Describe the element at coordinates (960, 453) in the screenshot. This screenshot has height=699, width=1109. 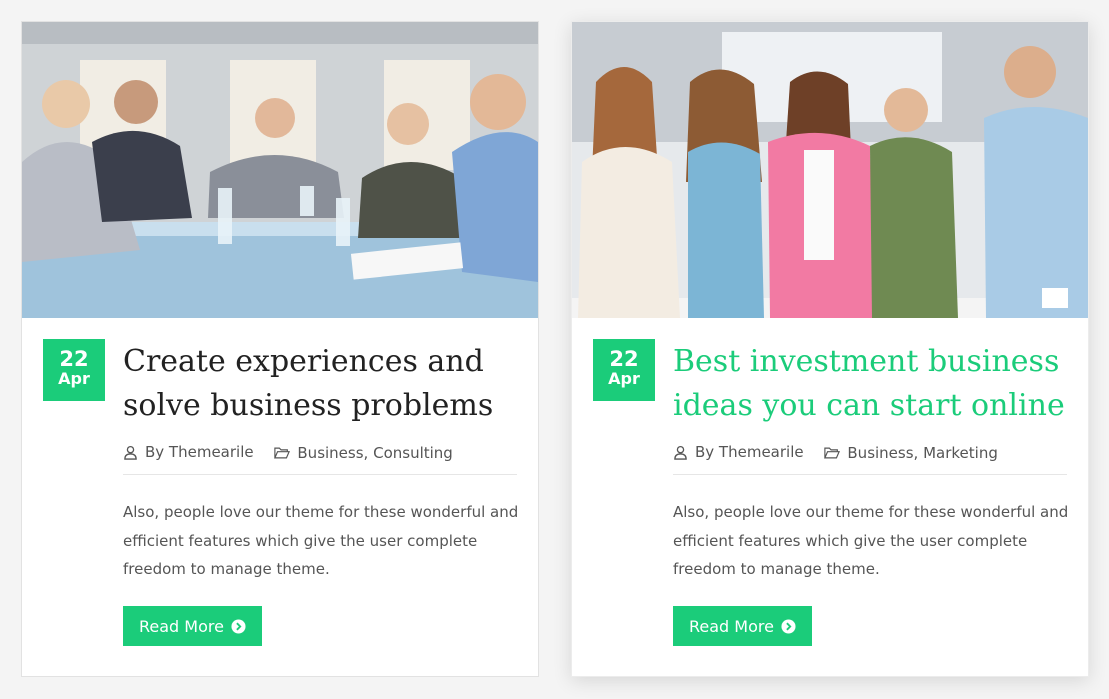
I see `category-link: Marketing` at that location.